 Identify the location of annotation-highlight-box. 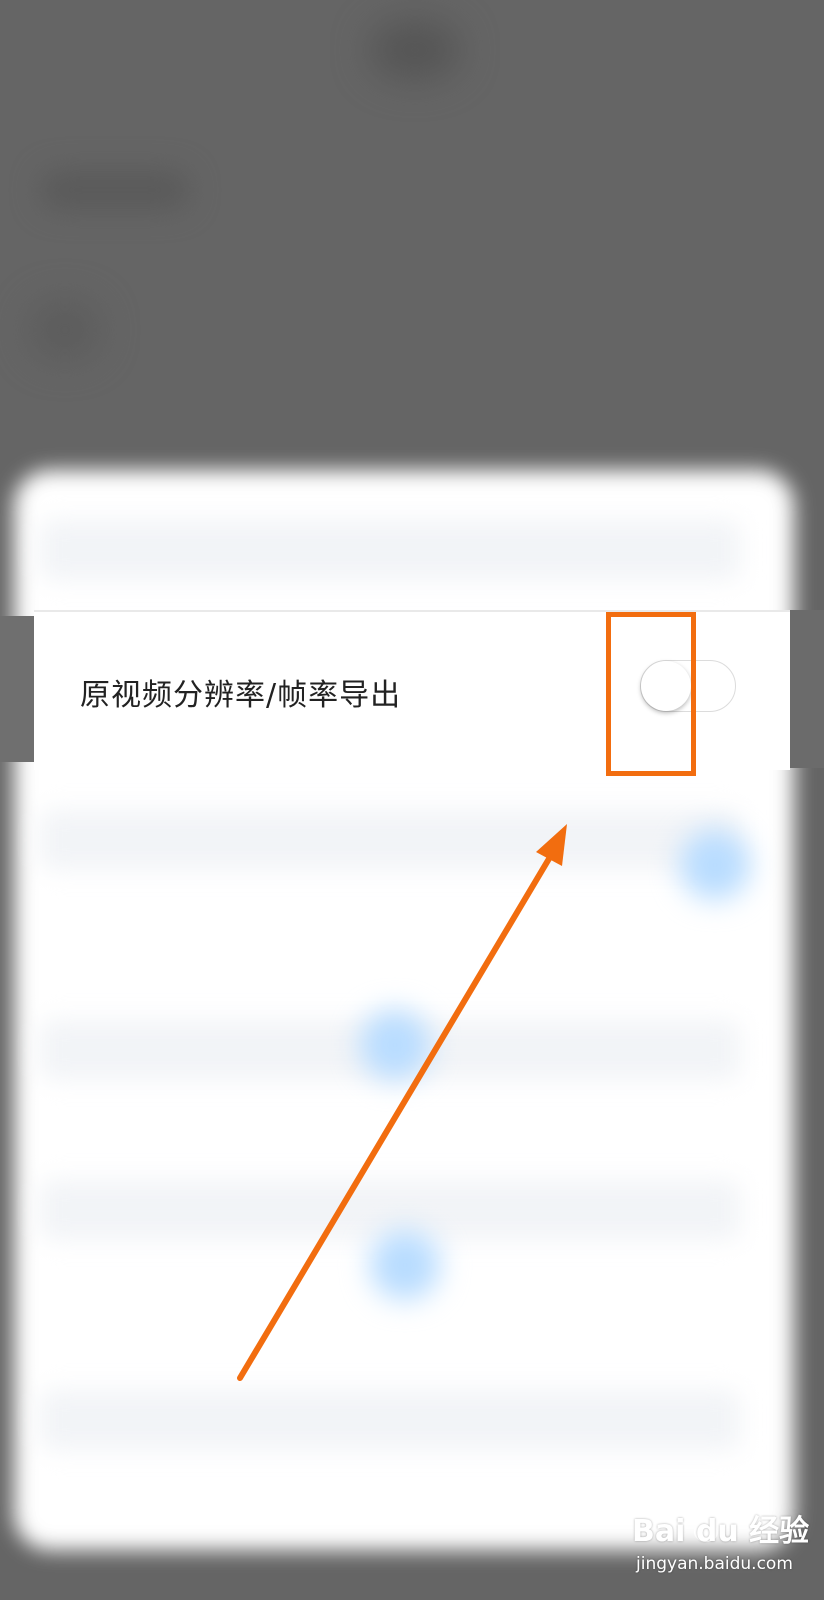
(651, 694).